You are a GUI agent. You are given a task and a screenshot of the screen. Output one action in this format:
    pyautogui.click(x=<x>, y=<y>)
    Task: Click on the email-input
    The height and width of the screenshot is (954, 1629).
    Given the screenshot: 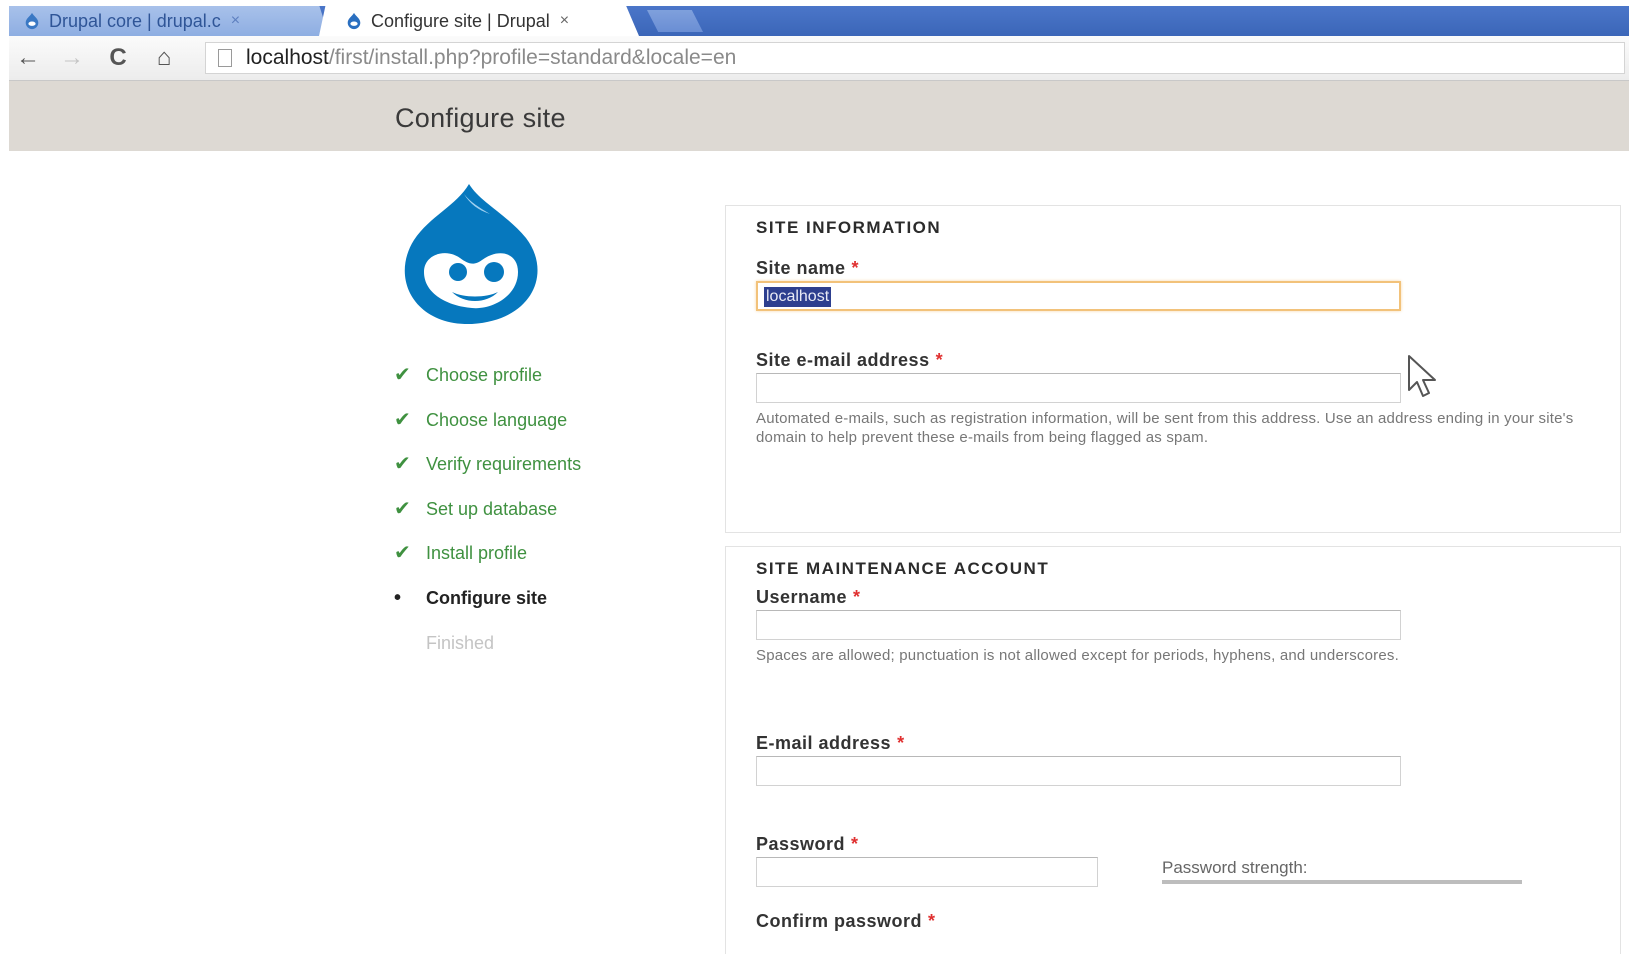 What is the action you would take?
    pyautogui.click(x=1078, y=771)
    